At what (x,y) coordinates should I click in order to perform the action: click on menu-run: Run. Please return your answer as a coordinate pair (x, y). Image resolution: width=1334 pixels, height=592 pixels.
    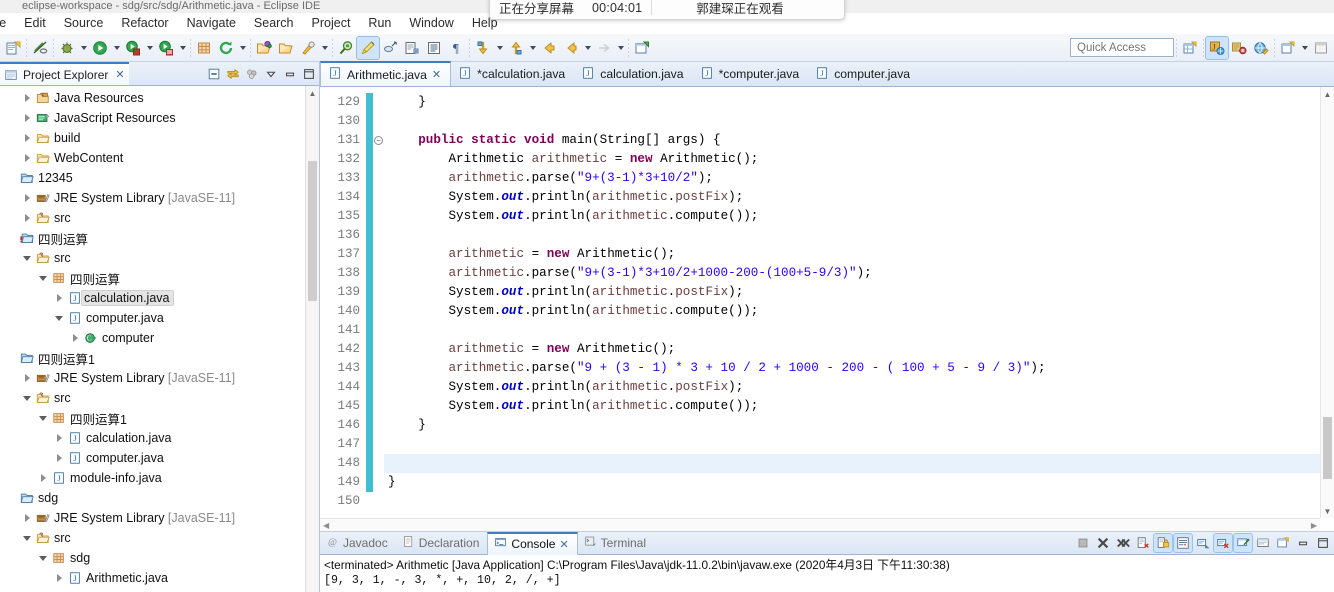
    Looking at the image, I should click on (379, 23).